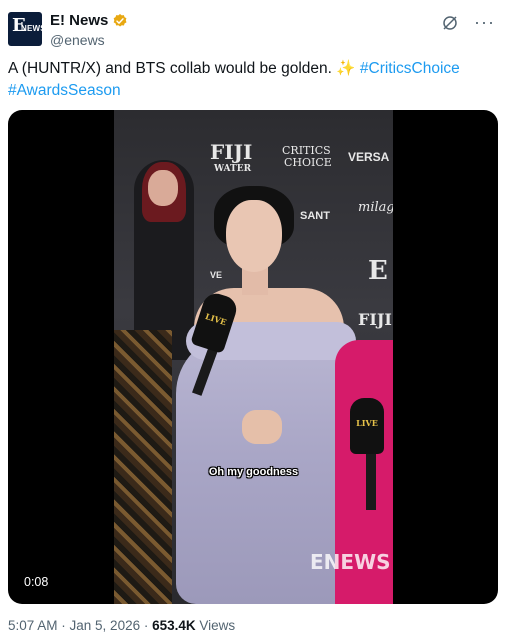 This screenshot has width=509, height=640. I want to click on sparkle-emoji: ✨, so click(346, 68).